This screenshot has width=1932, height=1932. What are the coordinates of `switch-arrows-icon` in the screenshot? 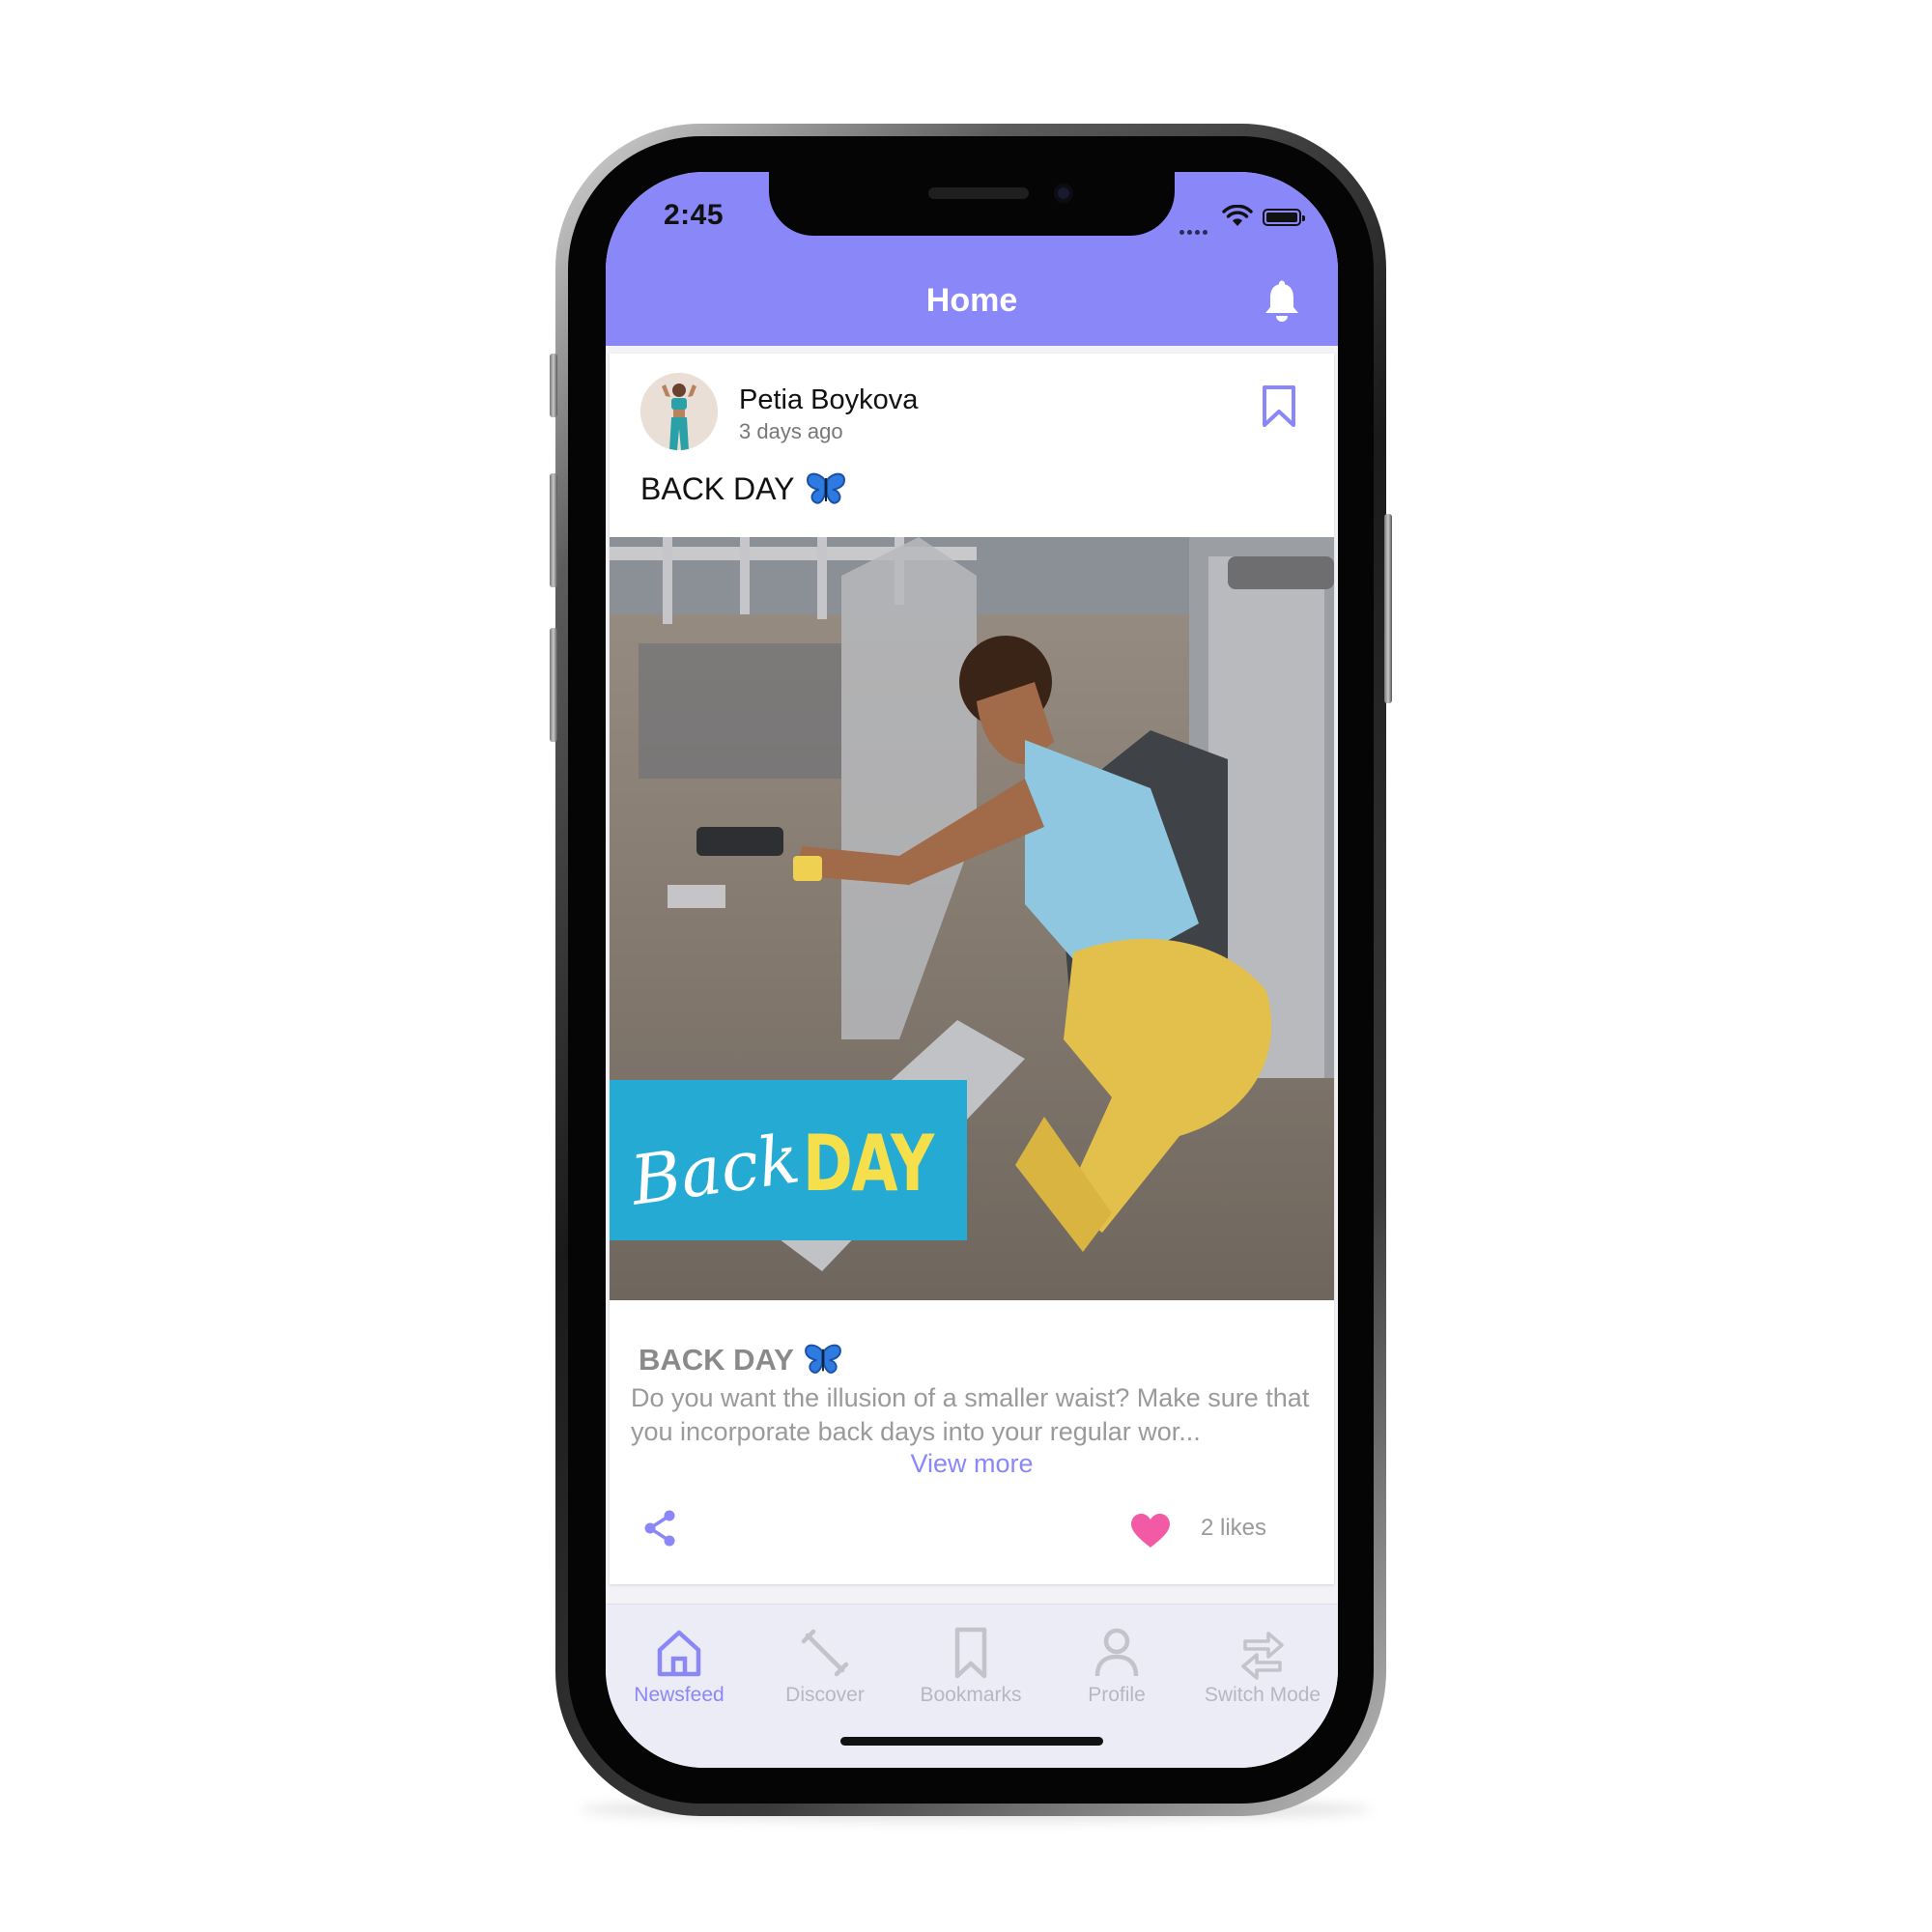 It's located at (1262, 1656).